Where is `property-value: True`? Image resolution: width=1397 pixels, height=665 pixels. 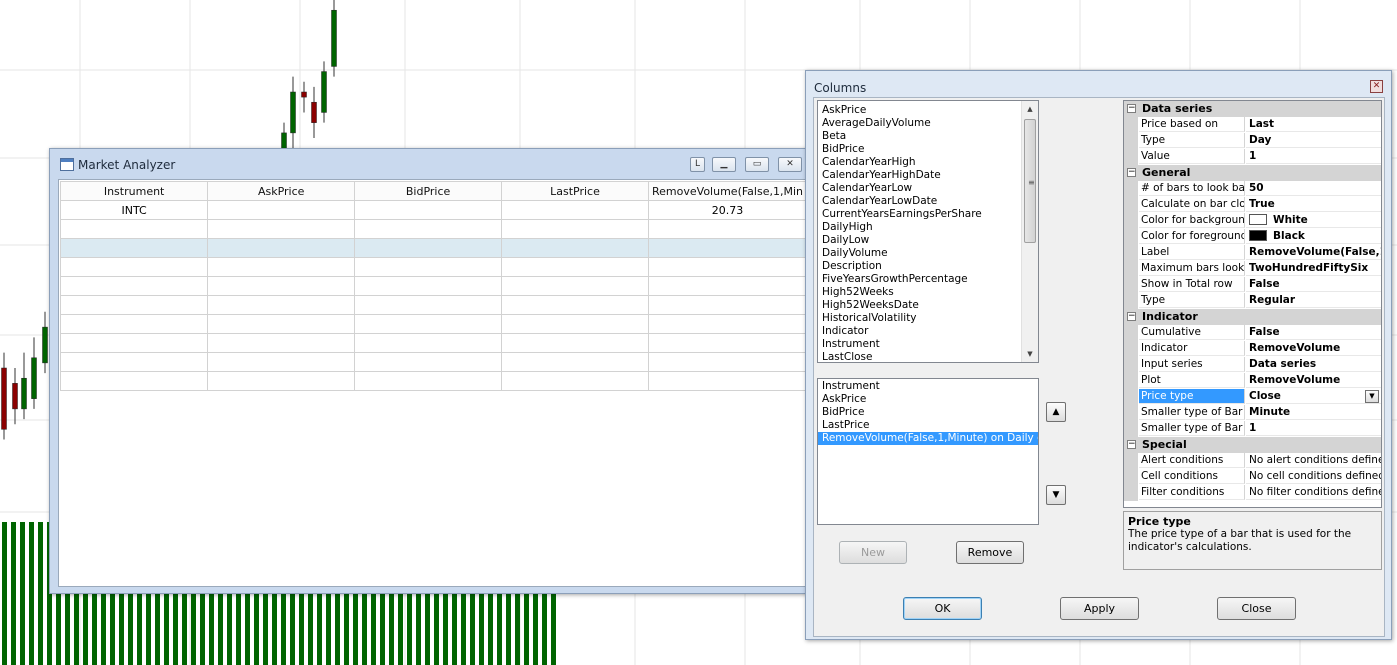
property-value: True is located at coordinates (1313, 204).